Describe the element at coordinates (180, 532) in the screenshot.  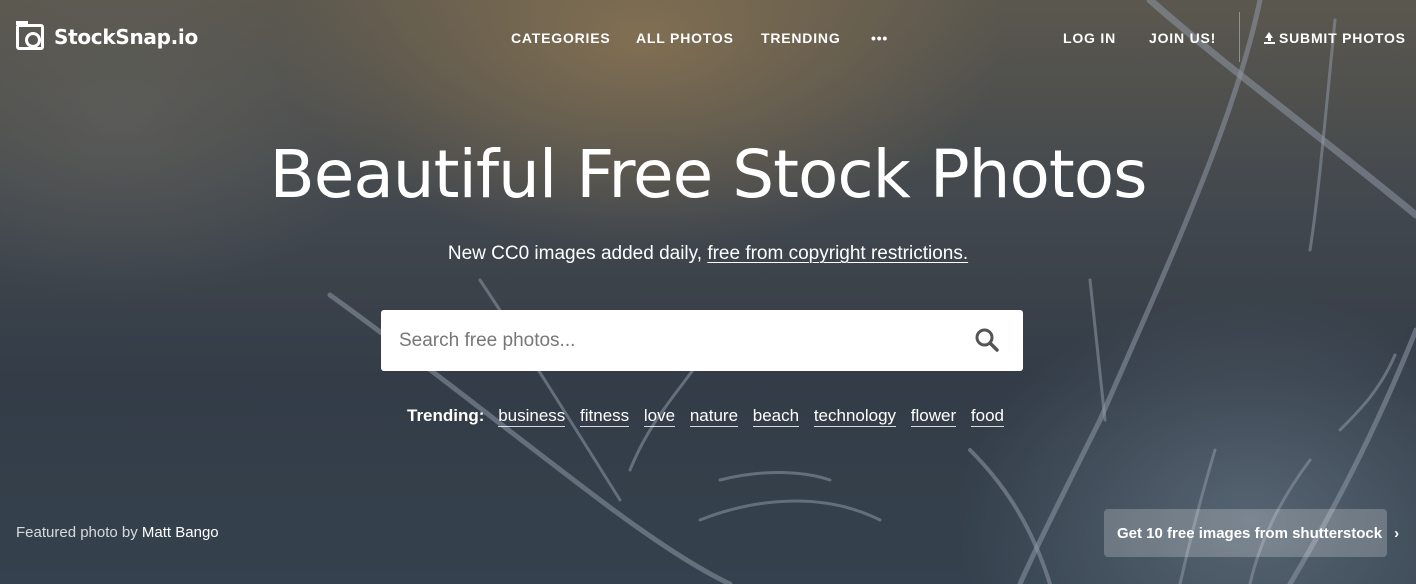
I see `credit-author-link: Matt Bango` at that location.